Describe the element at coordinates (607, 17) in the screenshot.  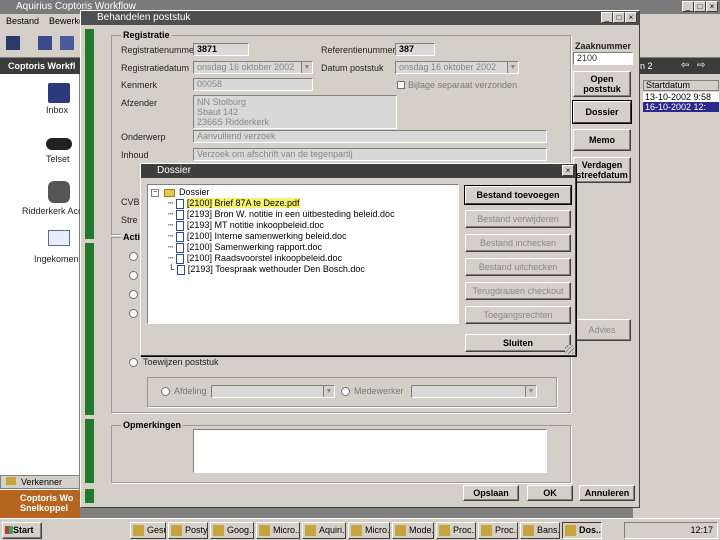
I see `dialog-minimize-button: _` at that location.